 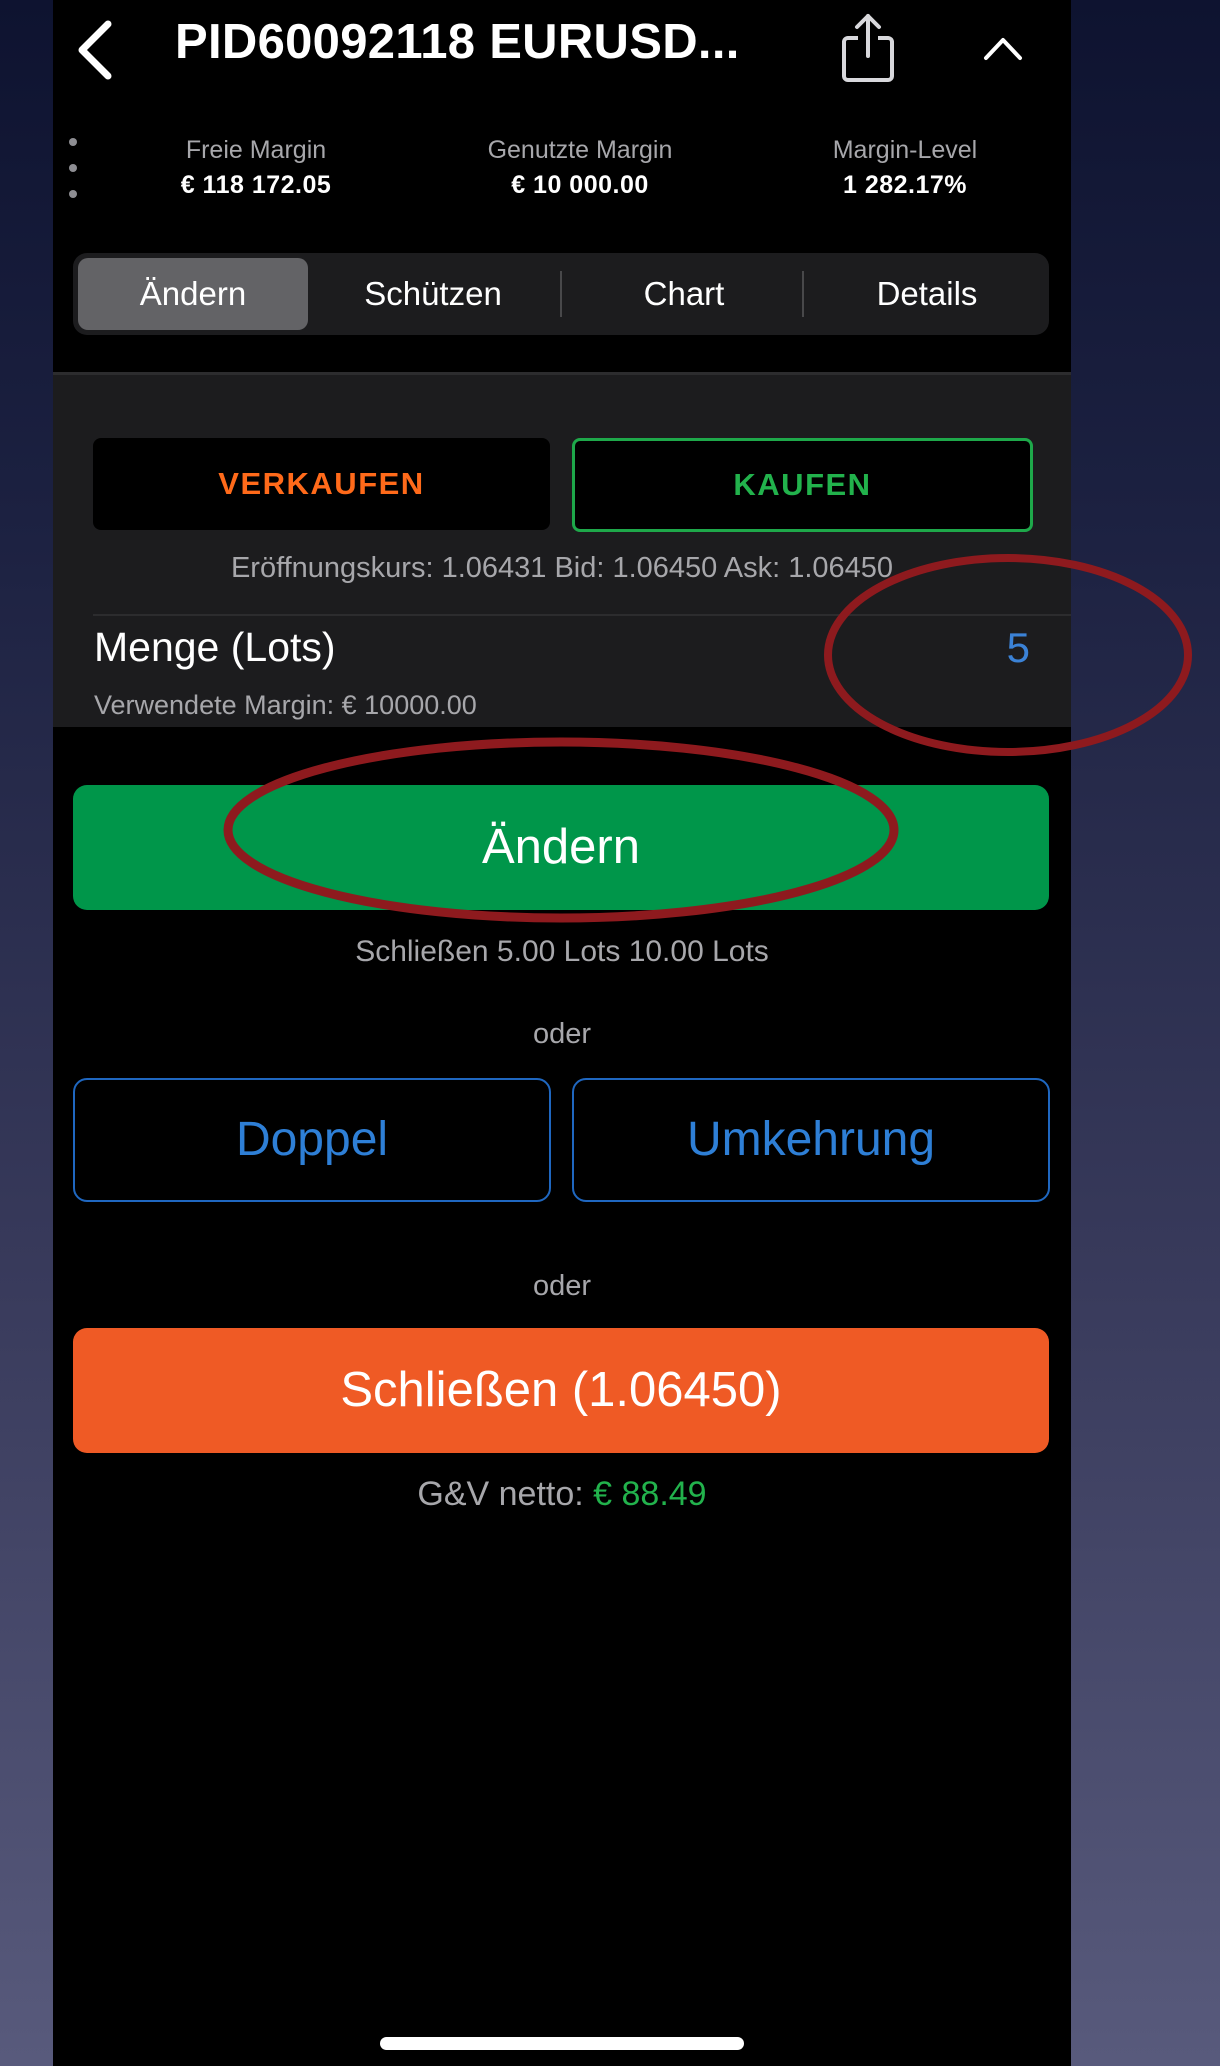 I want to click on chevron-up-icon, so click(x=1003, y=49).